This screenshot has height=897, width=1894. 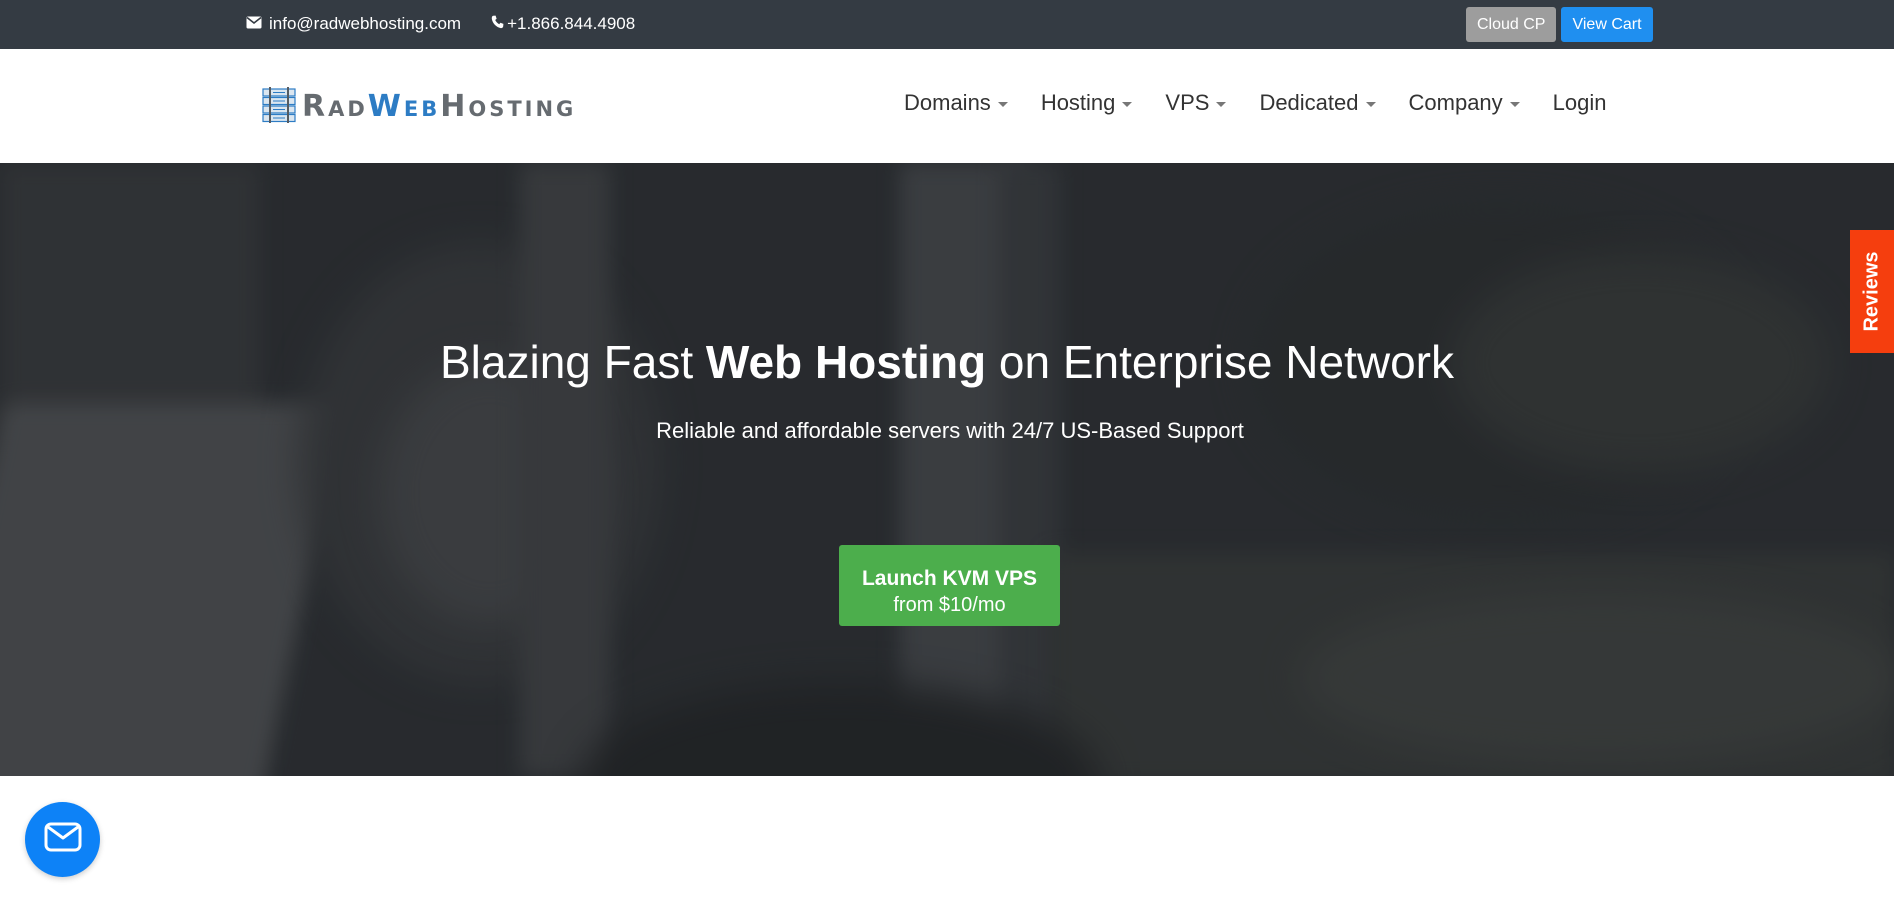 I want to click on phone-link: +1.866.844.4908, so click(x=563, y=24).